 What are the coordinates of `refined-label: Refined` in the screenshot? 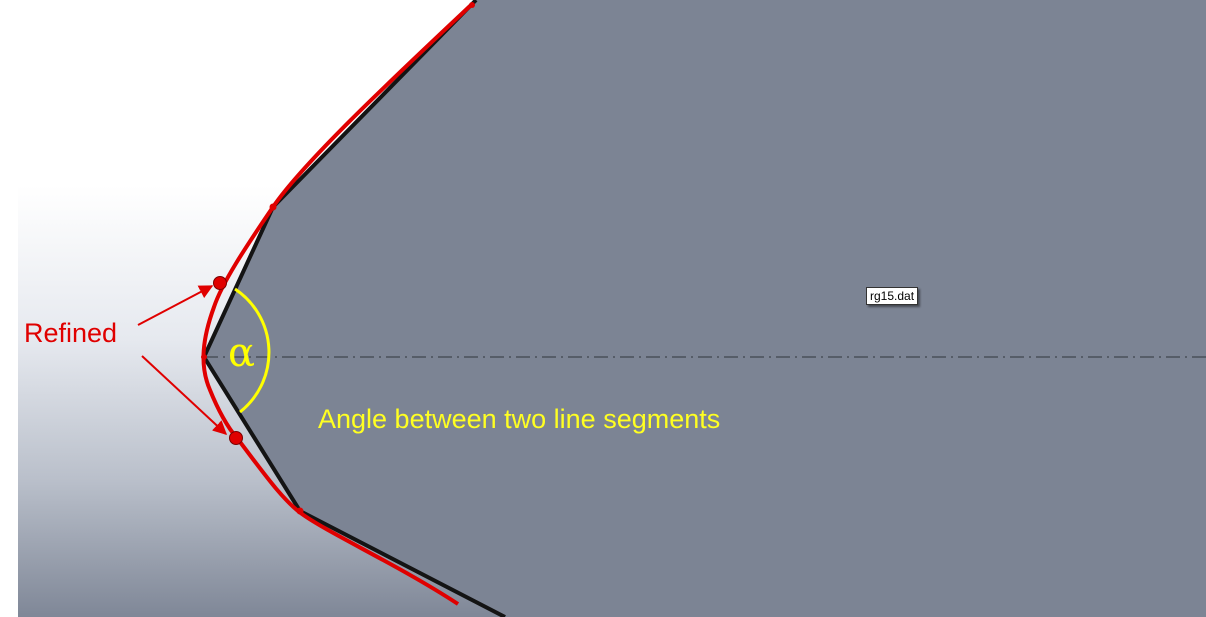 It's located at (71, 333).